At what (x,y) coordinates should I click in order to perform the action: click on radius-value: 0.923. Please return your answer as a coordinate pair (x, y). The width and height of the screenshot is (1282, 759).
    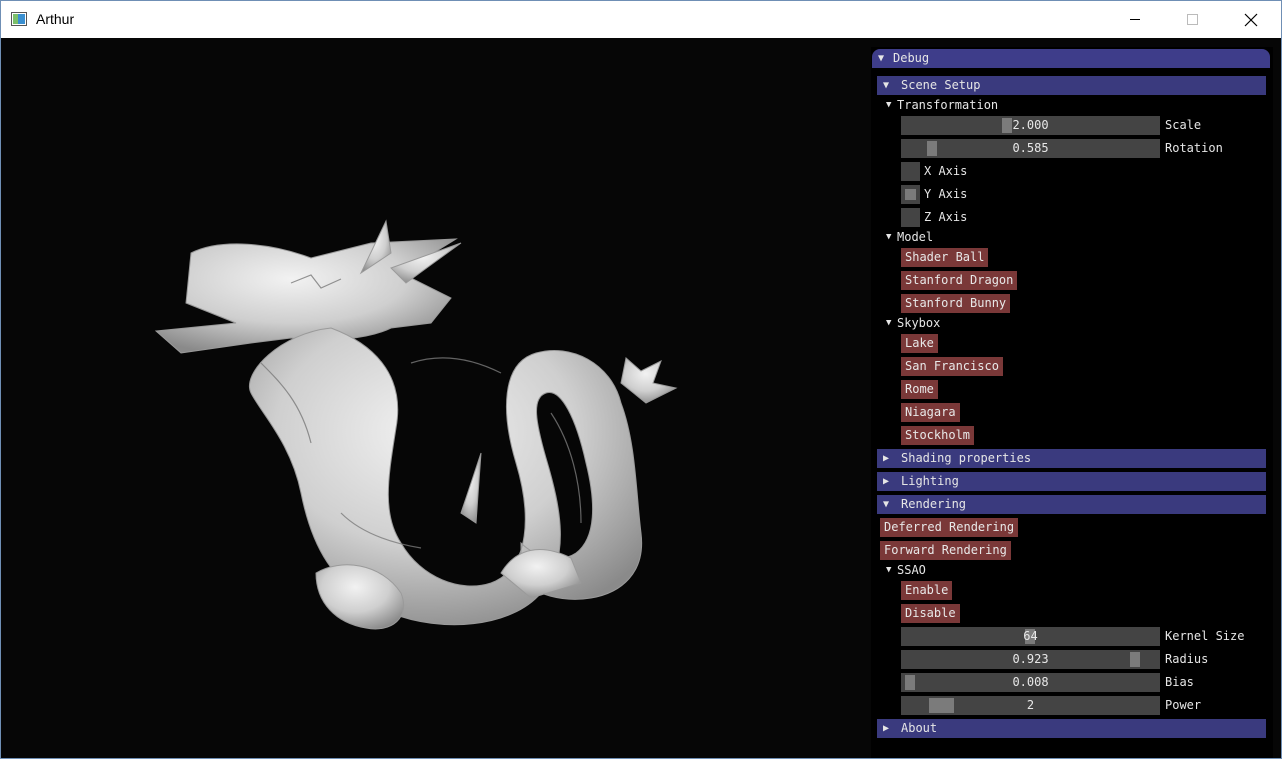
    Looking at the image, I should click on (1030, 659).